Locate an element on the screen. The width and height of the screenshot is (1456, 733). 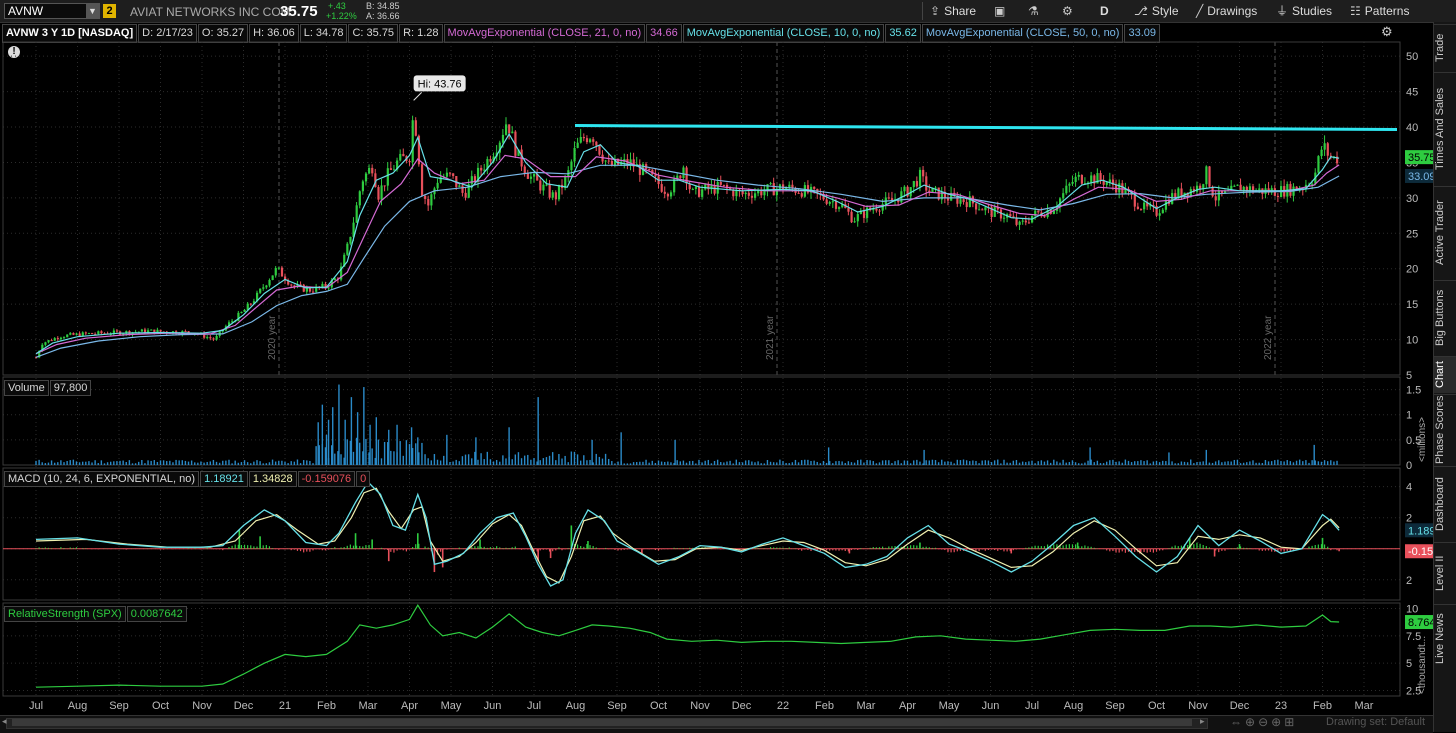
tab-phase-scores: Phase Scores is located at coordinates (1445, 429).